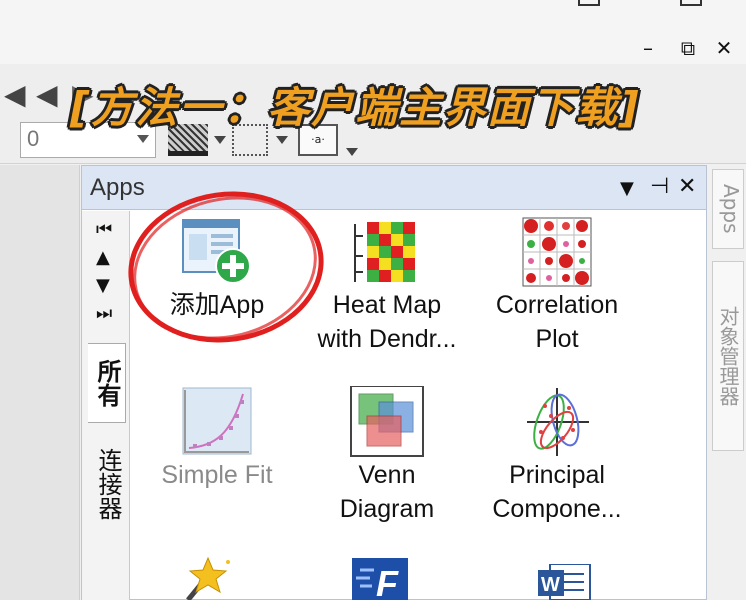 The height and width of the screenshot is (600, 746). What do you see at coordinates (627, 188) in the screenshot?
I see `panel-menu-icon: ▼` at bounding box center [627, 188].